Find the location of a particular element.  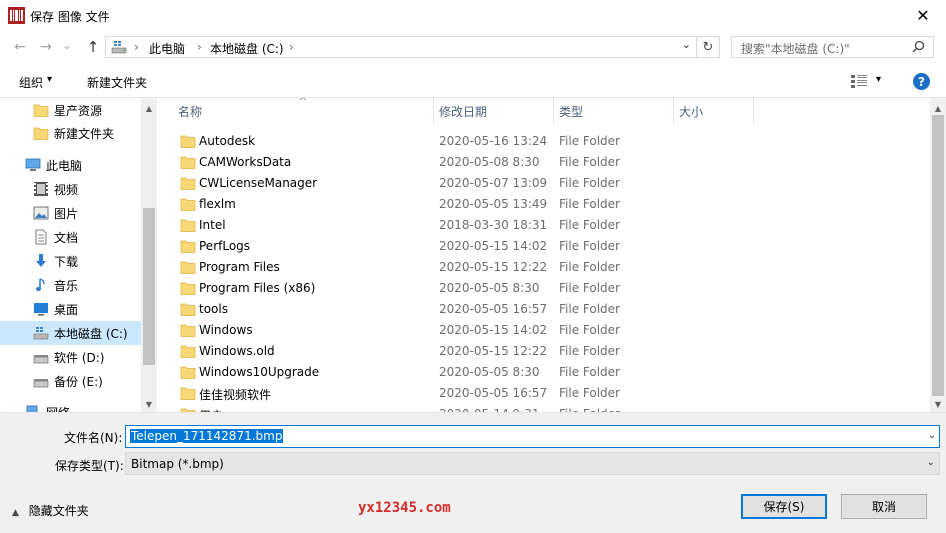

view-options-icon is located at coordinates (859, 81).